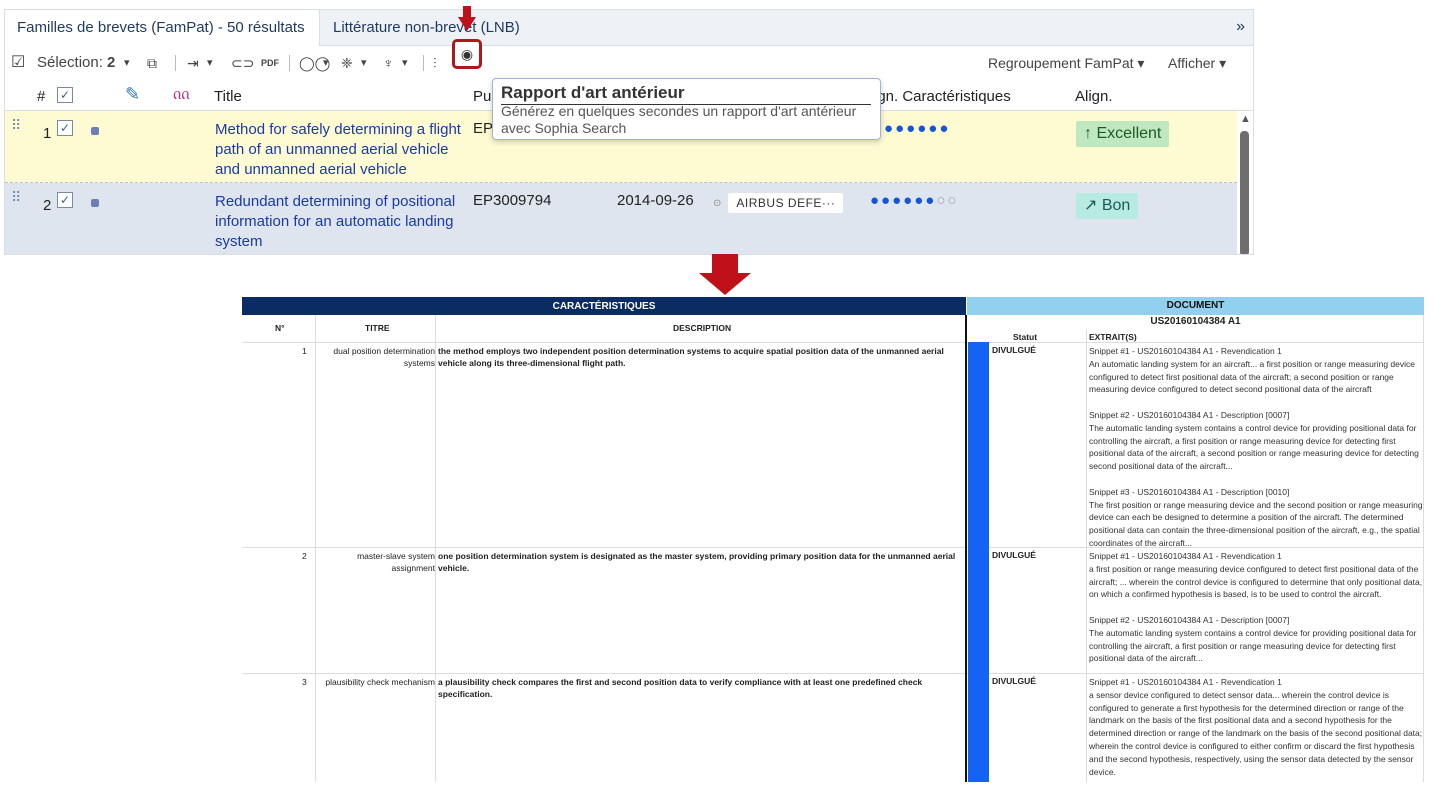  I want to click on column-header-titre: TITRE, so click(377, 328).